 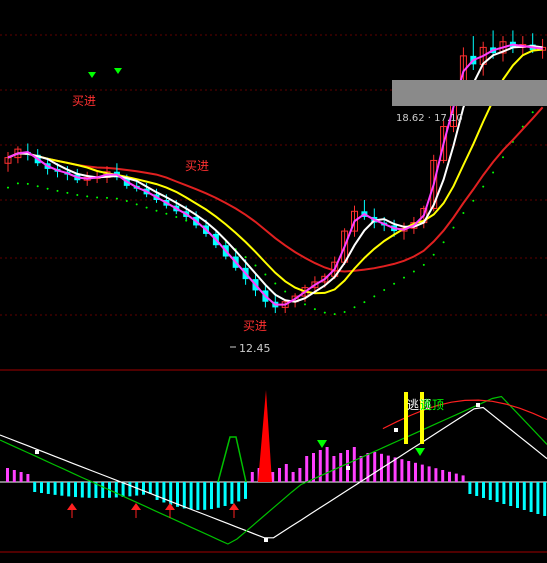 I want to click on low-marker: 12.45, so click(x=255, y=348).